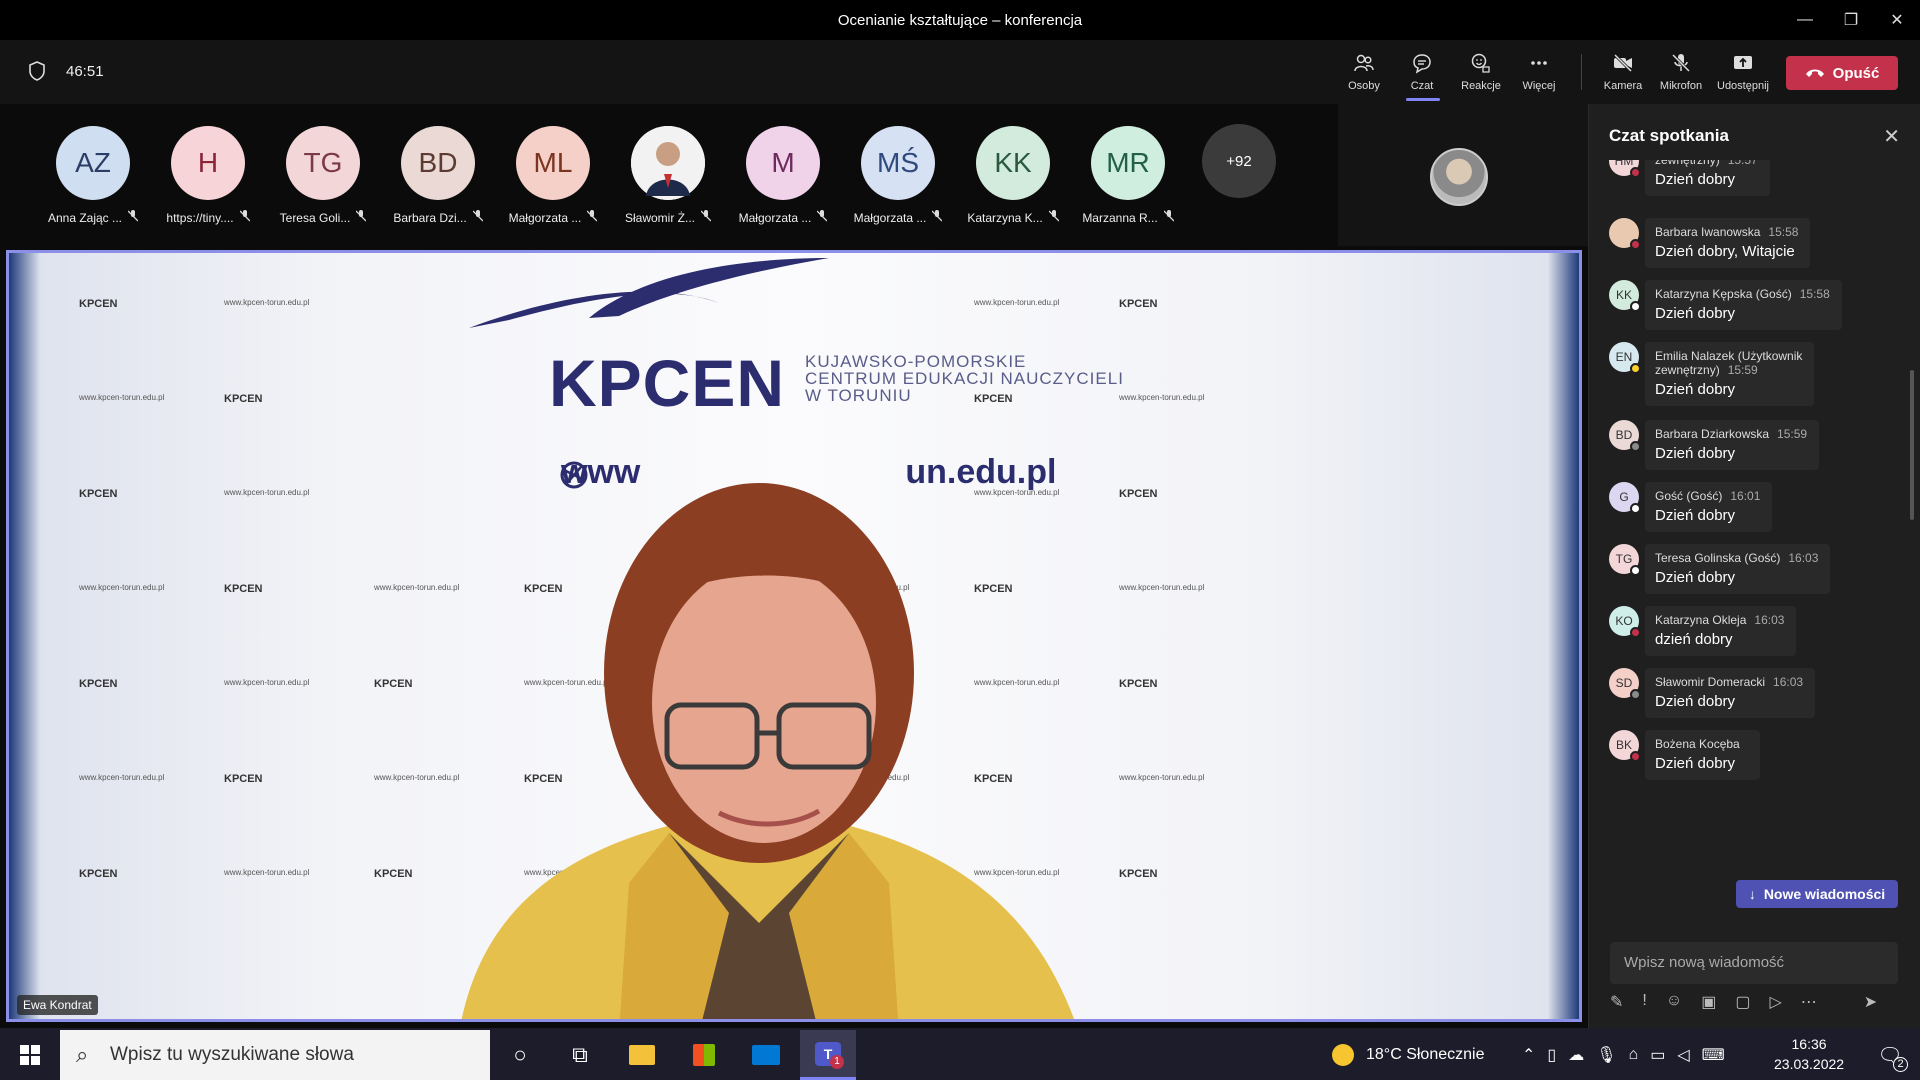 This screenshot has height=1080, width=1920. I want to click on overflow-participants-button: +92, so click(1239, 161).